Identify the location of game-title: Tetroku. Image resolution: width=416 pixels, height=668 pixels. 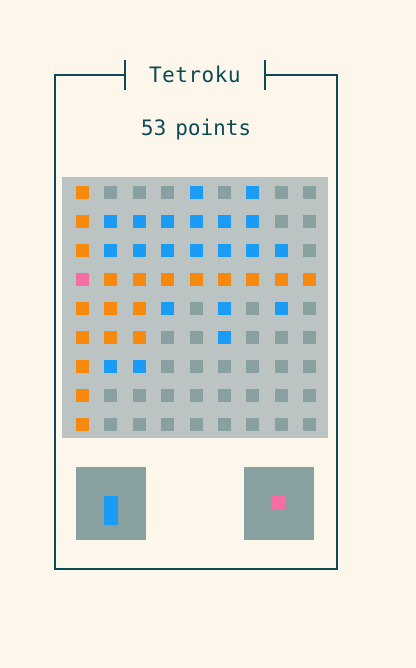
(194, 75).